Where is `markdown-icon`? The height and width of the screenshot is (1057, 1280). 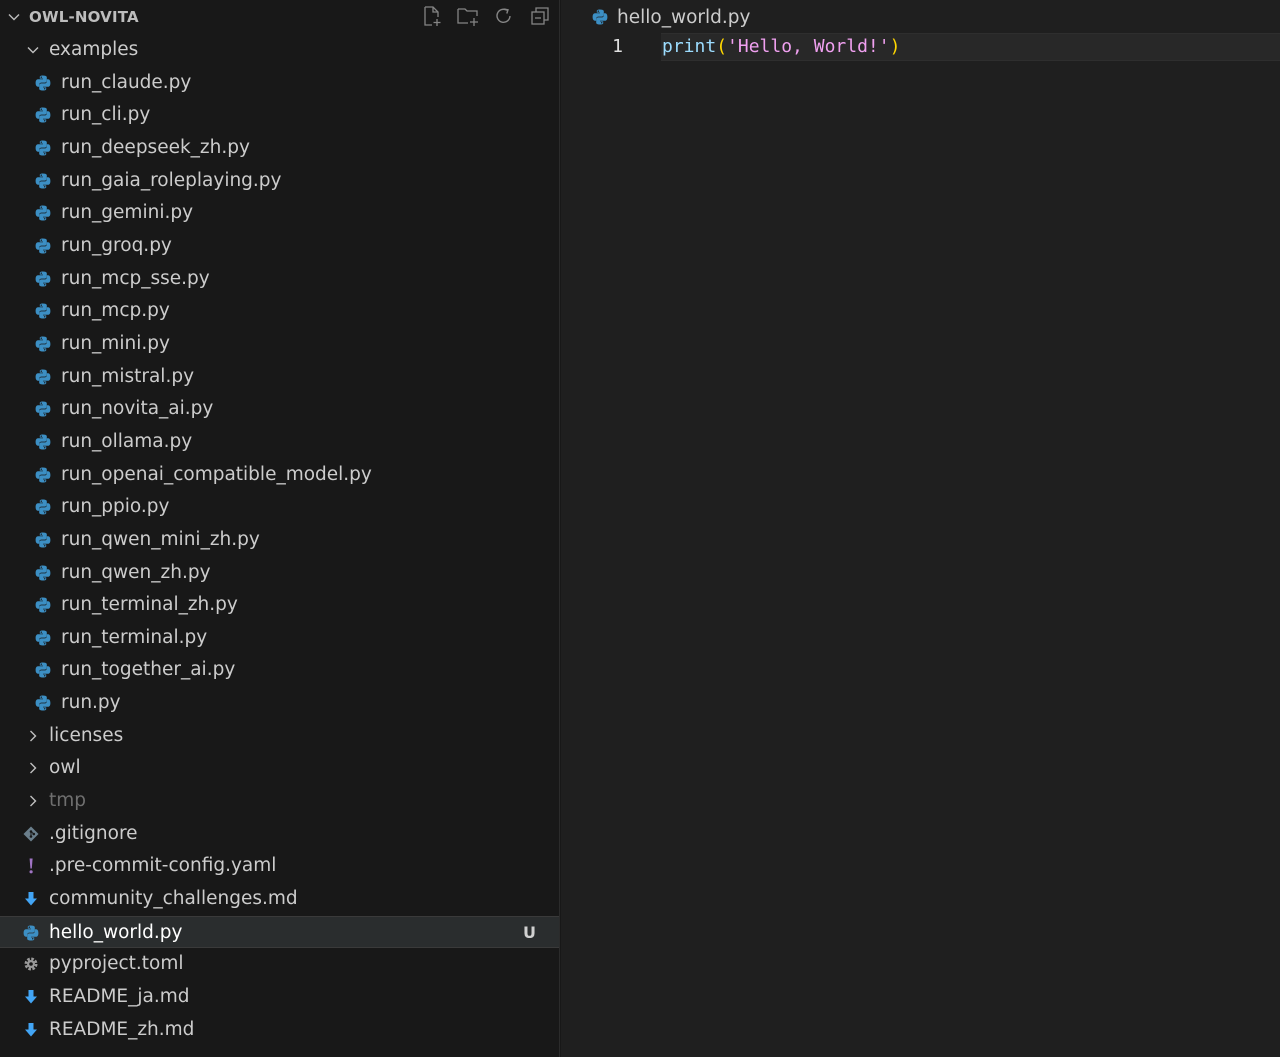 markdown-icon is located at coordinates (31, 899).